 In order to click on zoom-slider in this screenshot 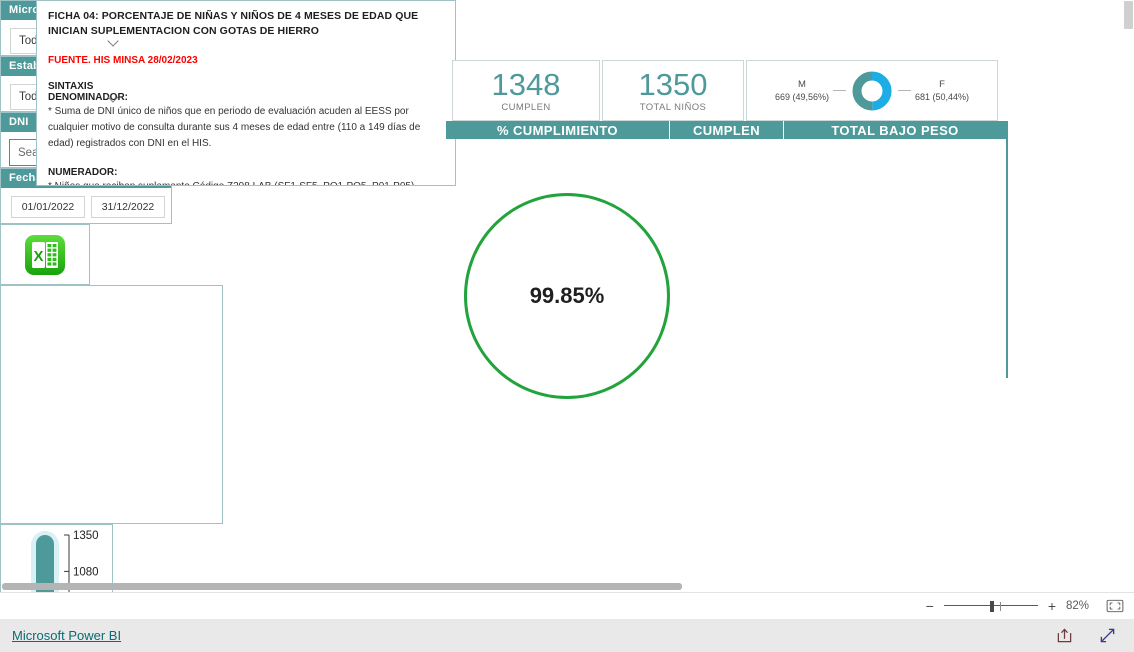, I will do `click(990, 606)`.